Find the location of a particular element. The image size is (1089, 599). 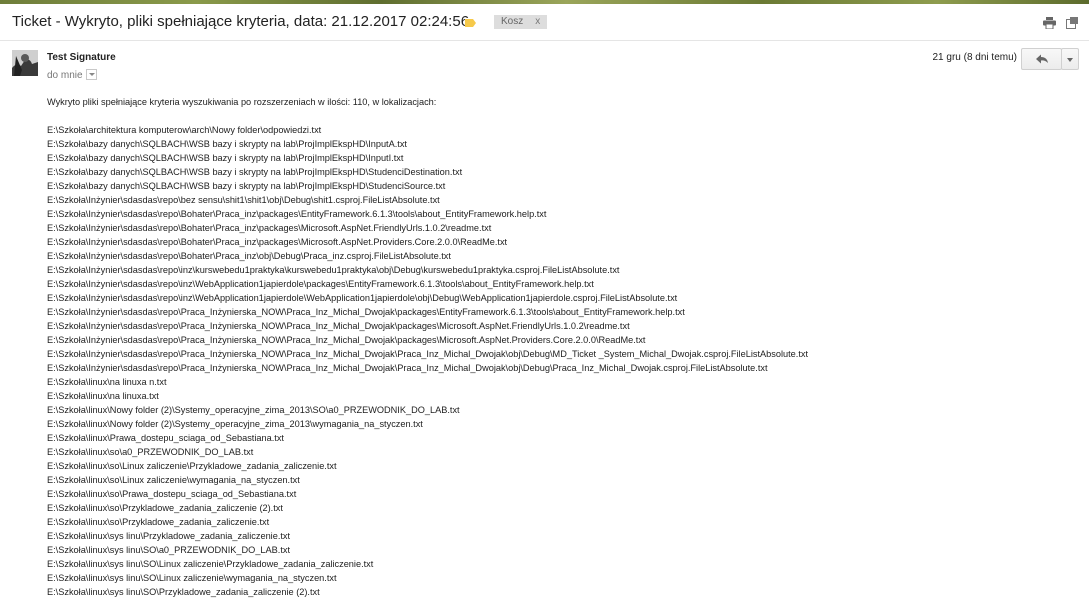

recipient-label: do mnie is located at coordinates (65, 76).